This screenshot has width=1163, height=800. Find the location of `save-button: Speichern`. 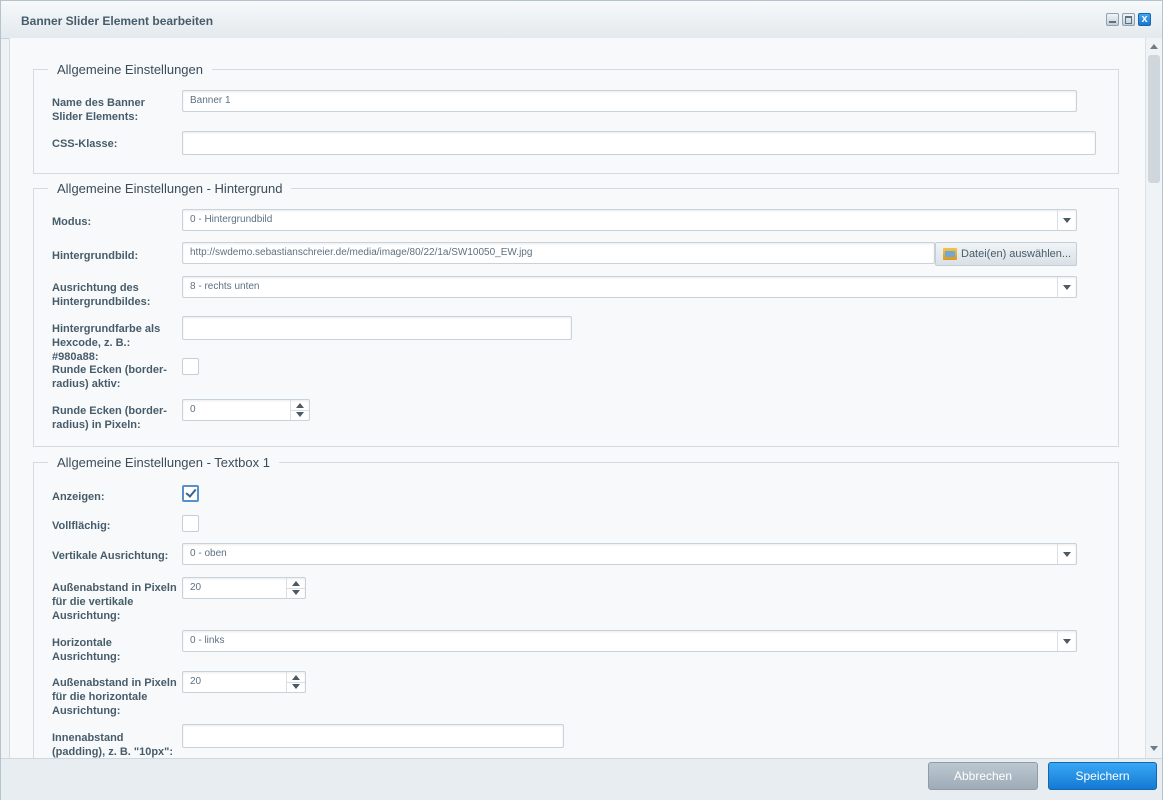

save-button: Speichern is located at coordinates (1102, 776).